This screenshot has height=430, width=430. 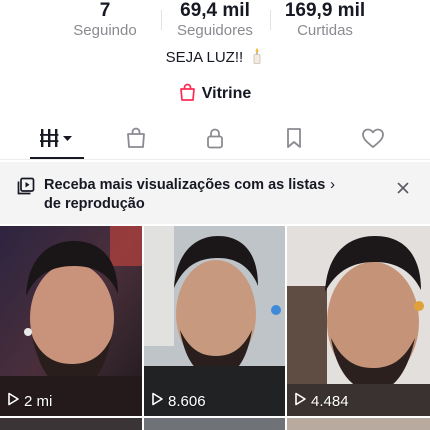 I want to click on storefront-label: Vitrine, so click(x=226, y=93).